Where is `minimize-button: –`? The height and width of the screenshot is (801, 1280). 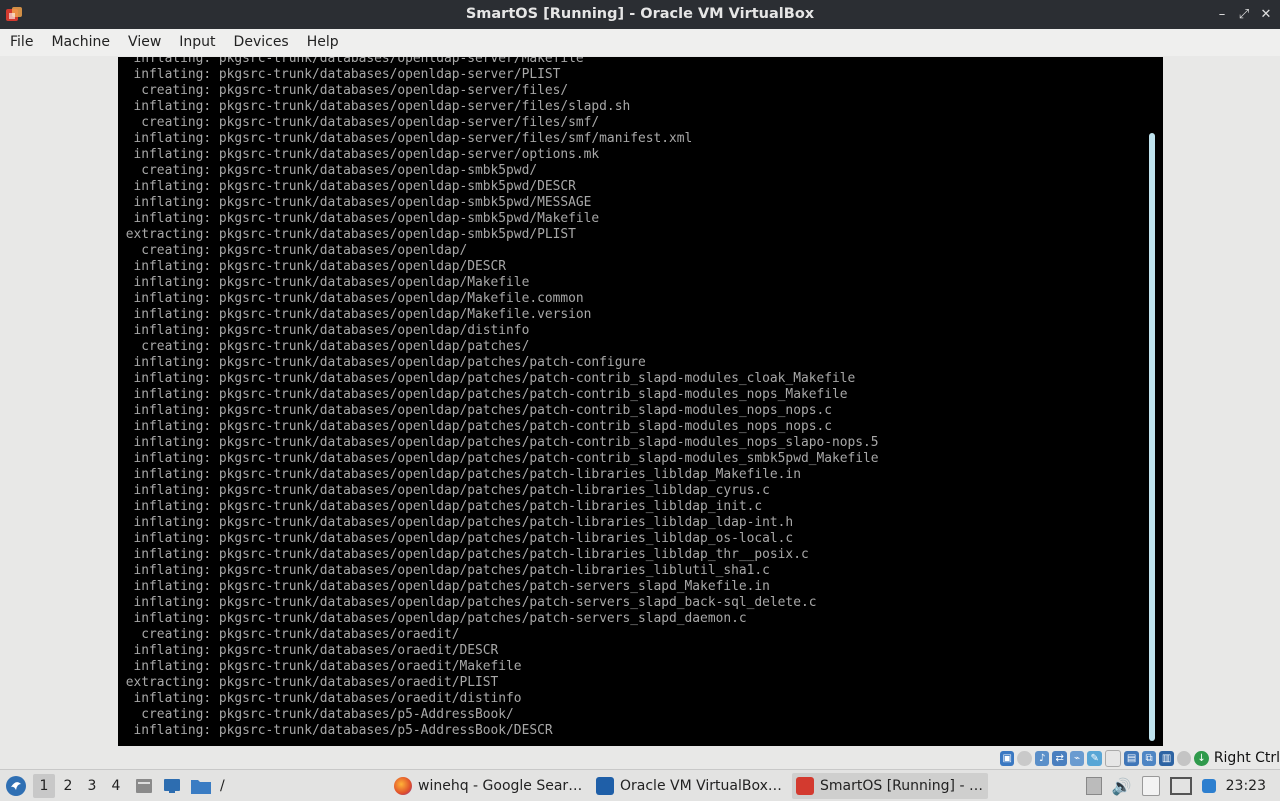 minimize-button: – is located at coordinates (1222, 15).